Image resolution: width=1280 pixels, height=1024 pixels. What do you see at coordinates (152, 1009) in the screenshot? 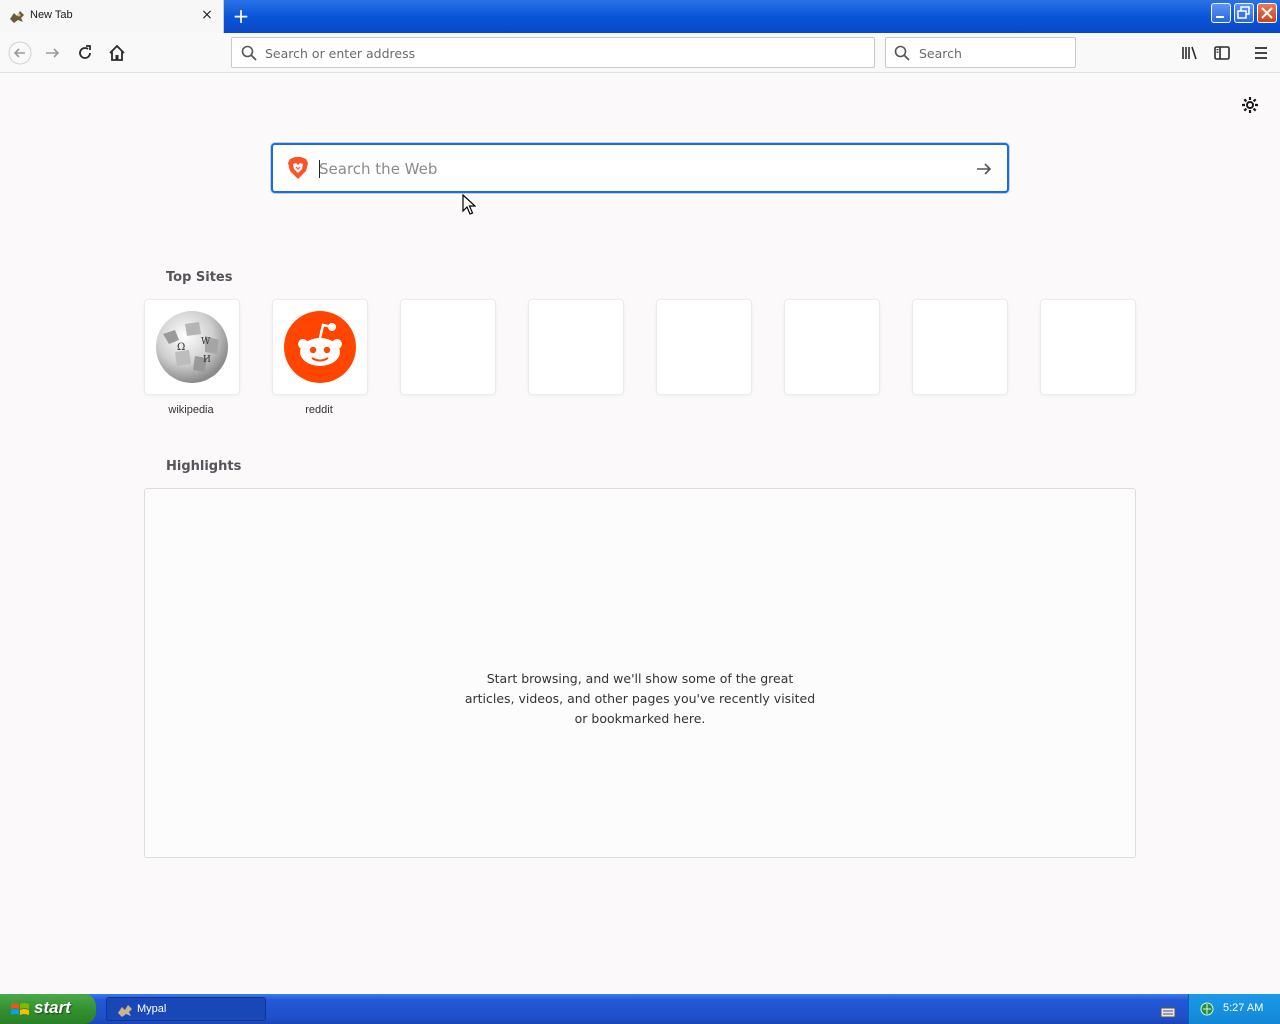
I see `taskbar-item-label: Mypal` at bounding box center [152, 1009].